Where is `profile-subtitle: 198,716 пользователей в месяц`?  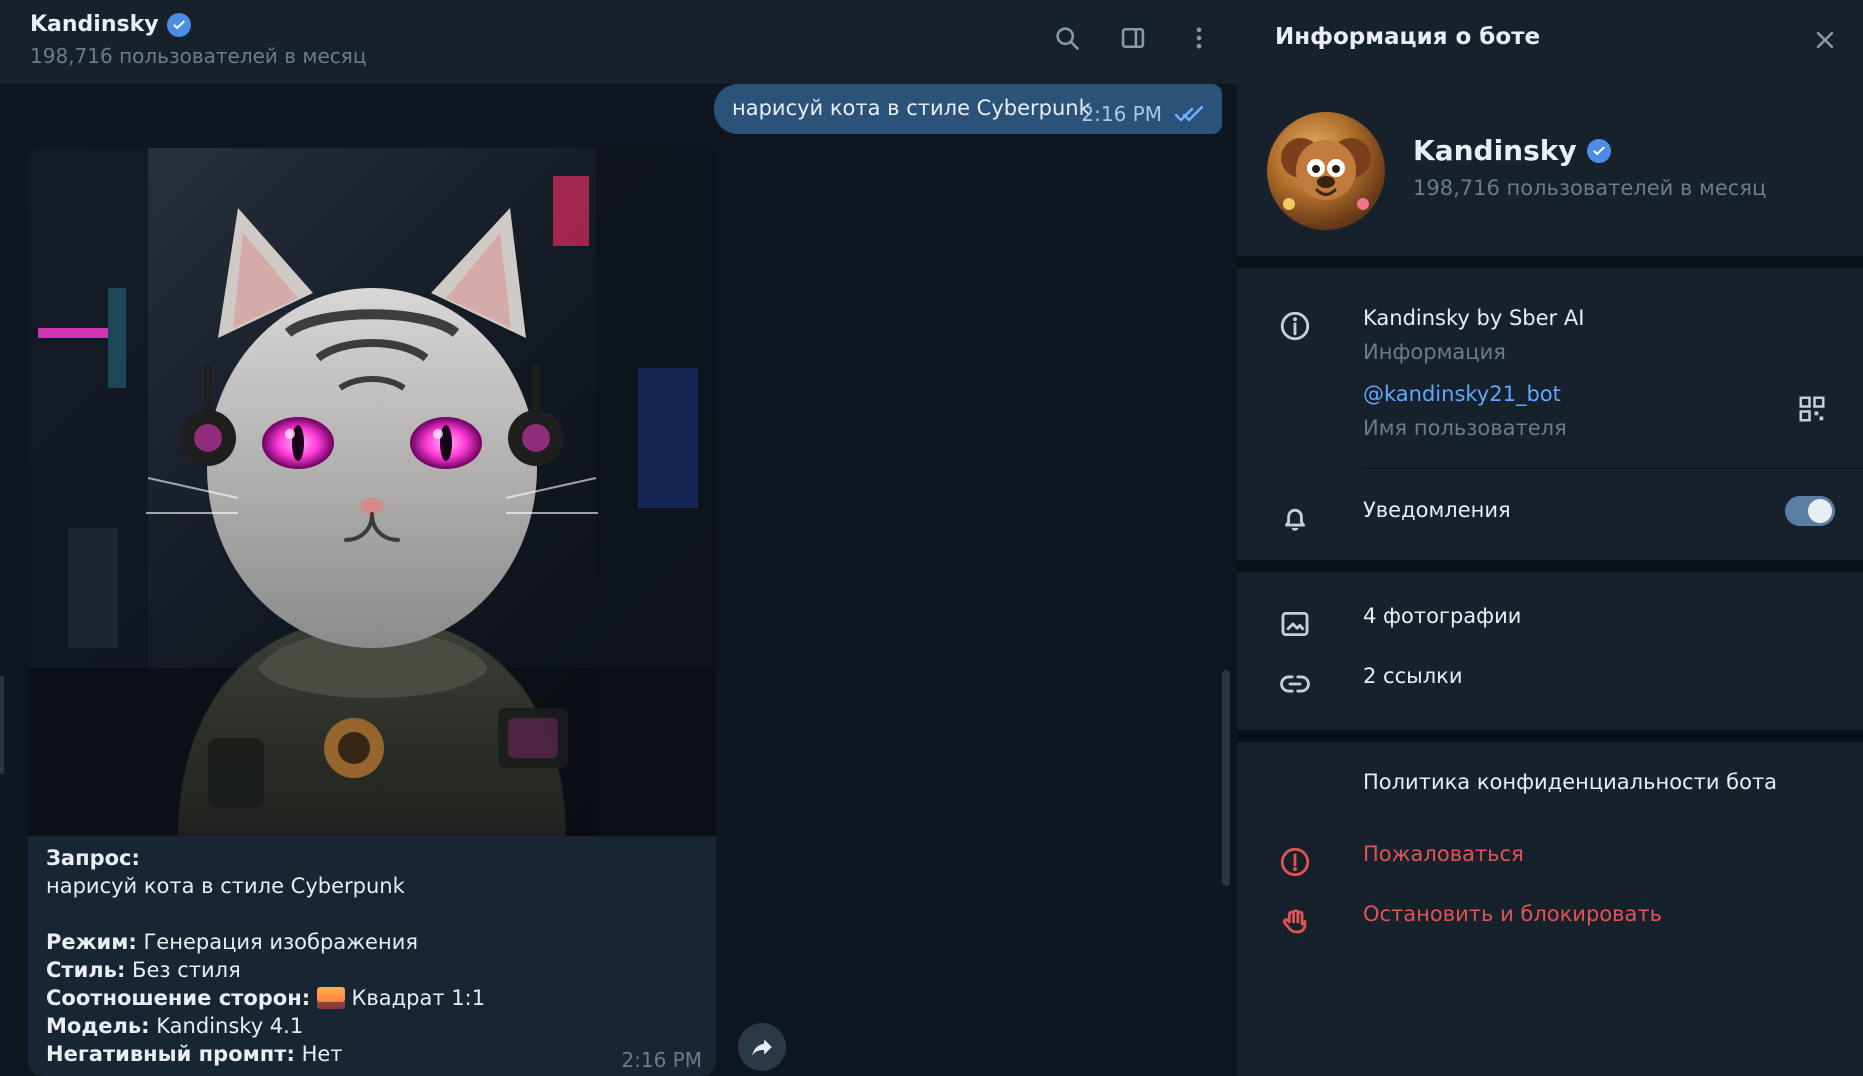 profile-subtitle: 198,716 пользователей в месяц is located at coordinates (1590, 188).